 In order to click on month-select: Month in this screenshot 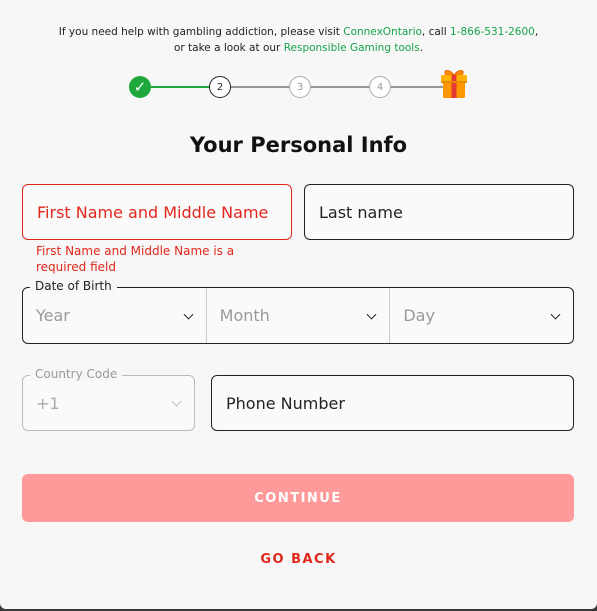, I will do `click(297, 315)`.